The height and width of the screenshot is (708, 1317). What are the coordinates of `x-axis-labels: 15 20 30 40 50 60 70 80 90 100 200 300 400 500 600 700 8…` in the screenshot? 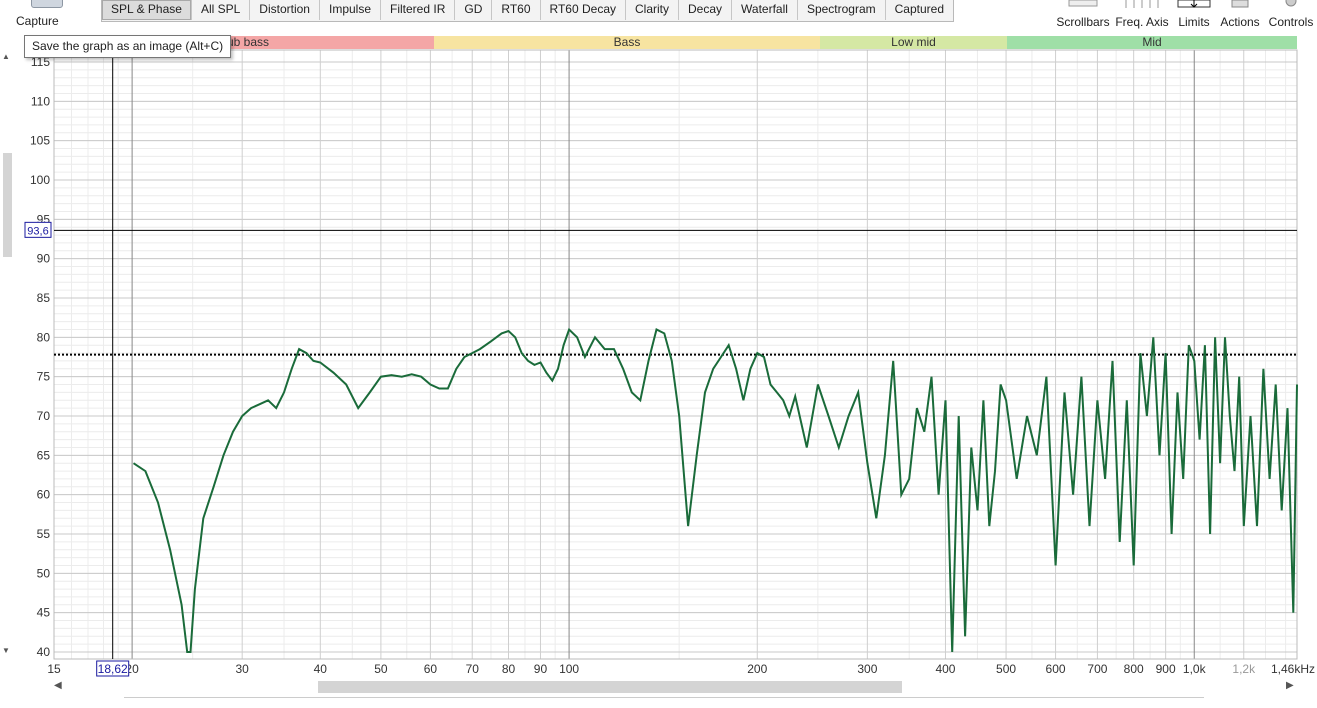 It's located at (681, 669).